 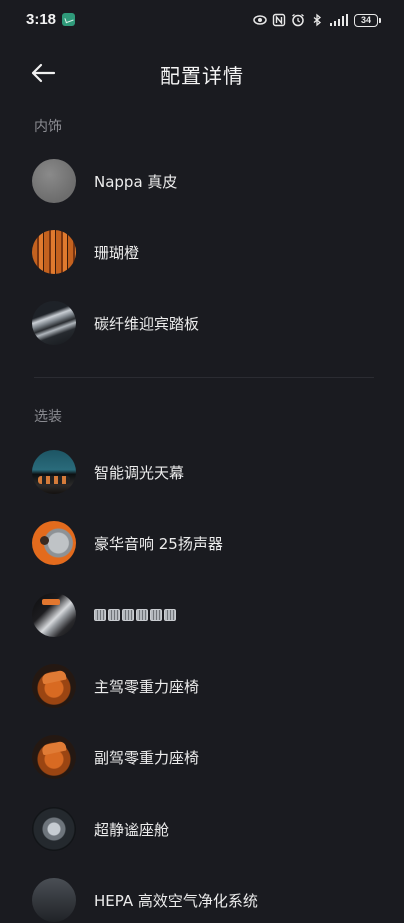 I want to click on section-label-interior: 内饰, so click(x=48, y=127).